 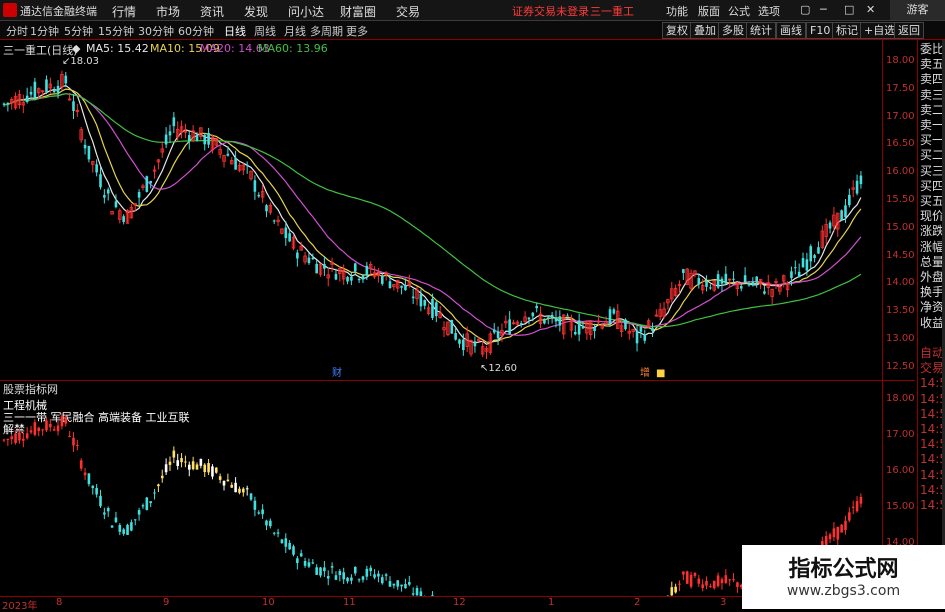 What do you see at coordinates (733, 30) in the screenshot?
I see `multi-stock-button: 多股` at bounding box center [733, 30].